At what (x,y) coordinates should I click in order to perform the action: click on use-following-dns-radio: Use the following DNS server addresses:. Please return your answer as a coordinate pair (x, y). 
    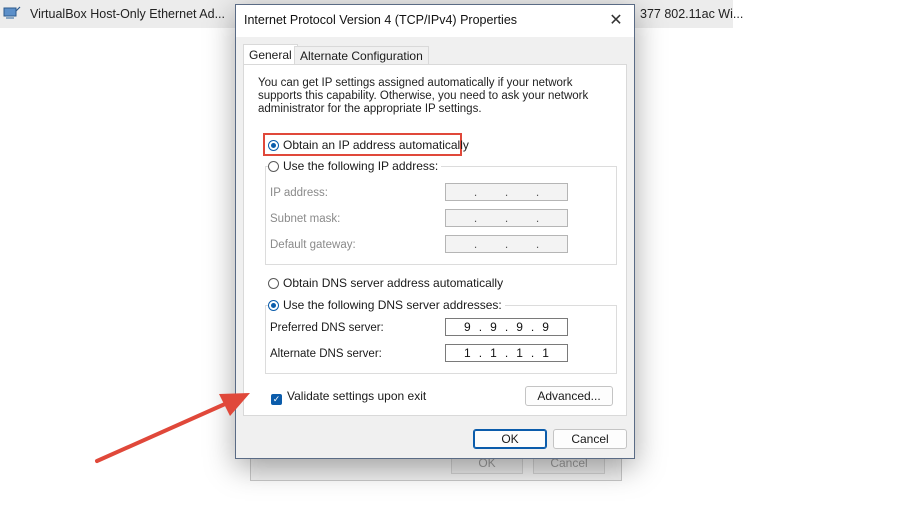
    Looking at the image, I should click on (386, 305).